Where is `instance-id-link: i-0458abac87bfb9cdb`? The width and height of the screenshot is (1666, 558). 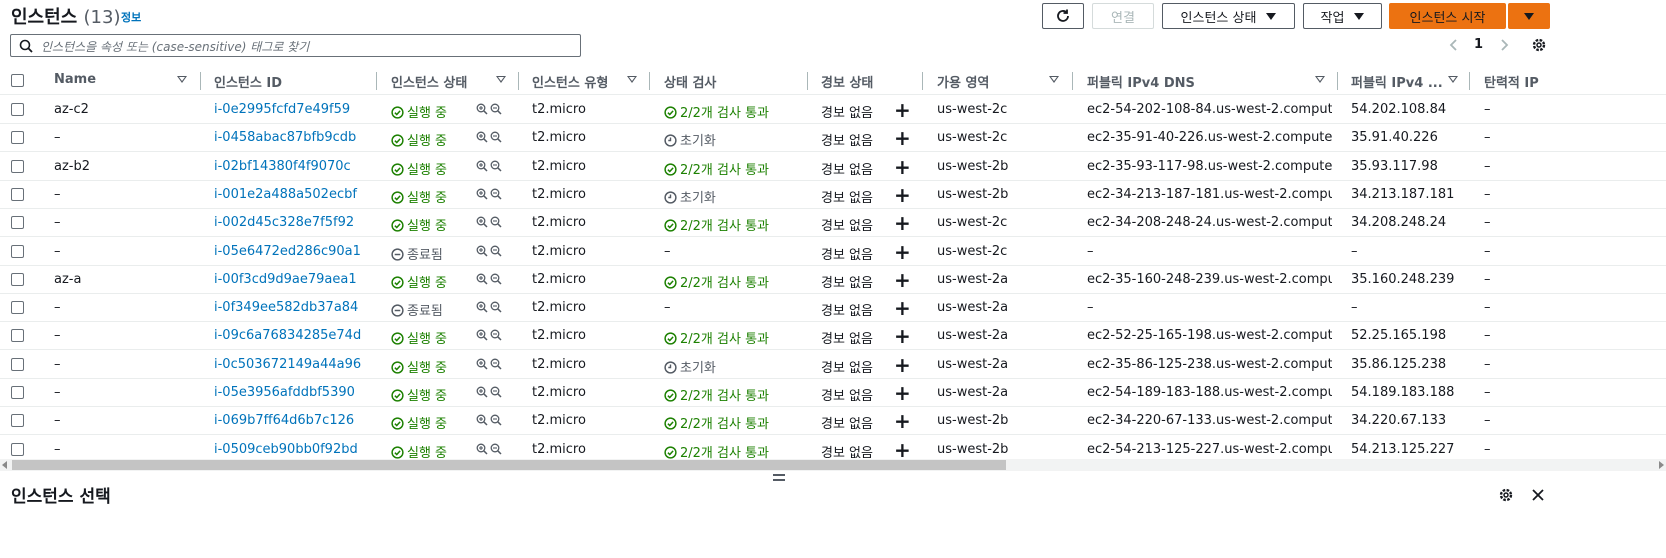
instance-id-link: i-0458abac87bfb9cdb is located at coordinates (294, 137).